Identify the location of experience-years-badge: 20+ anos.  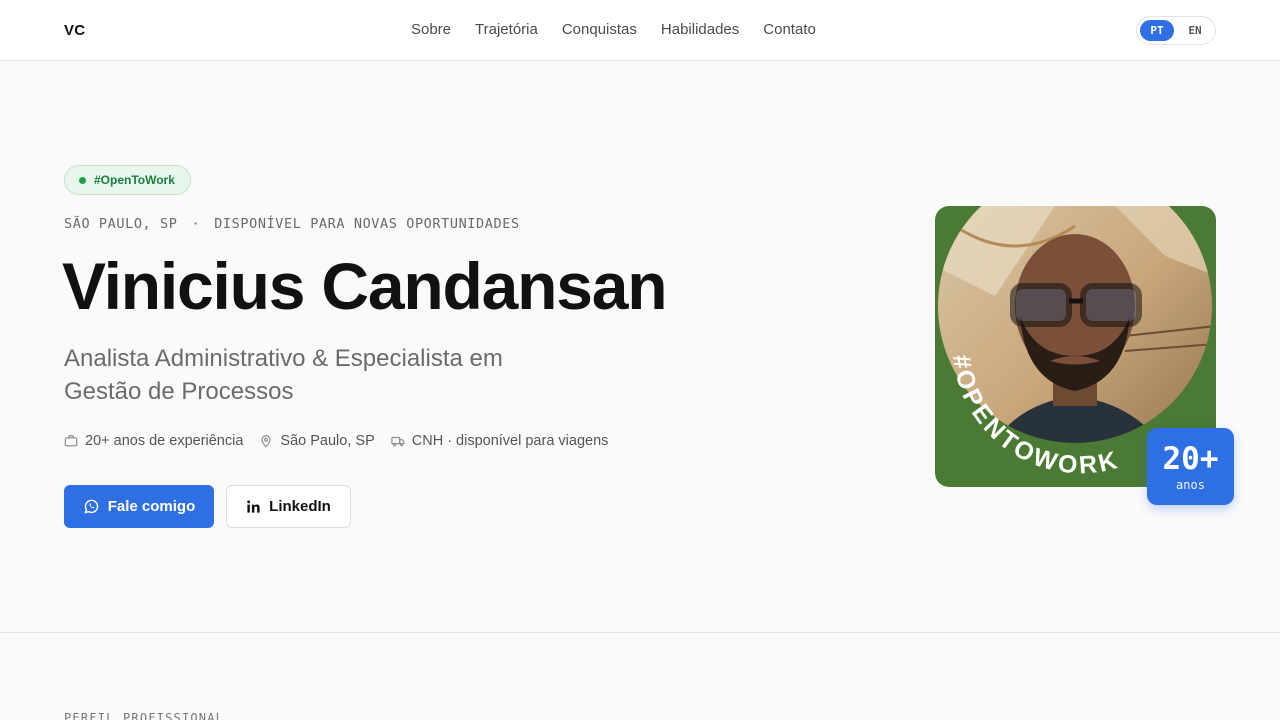
(1190, 466).